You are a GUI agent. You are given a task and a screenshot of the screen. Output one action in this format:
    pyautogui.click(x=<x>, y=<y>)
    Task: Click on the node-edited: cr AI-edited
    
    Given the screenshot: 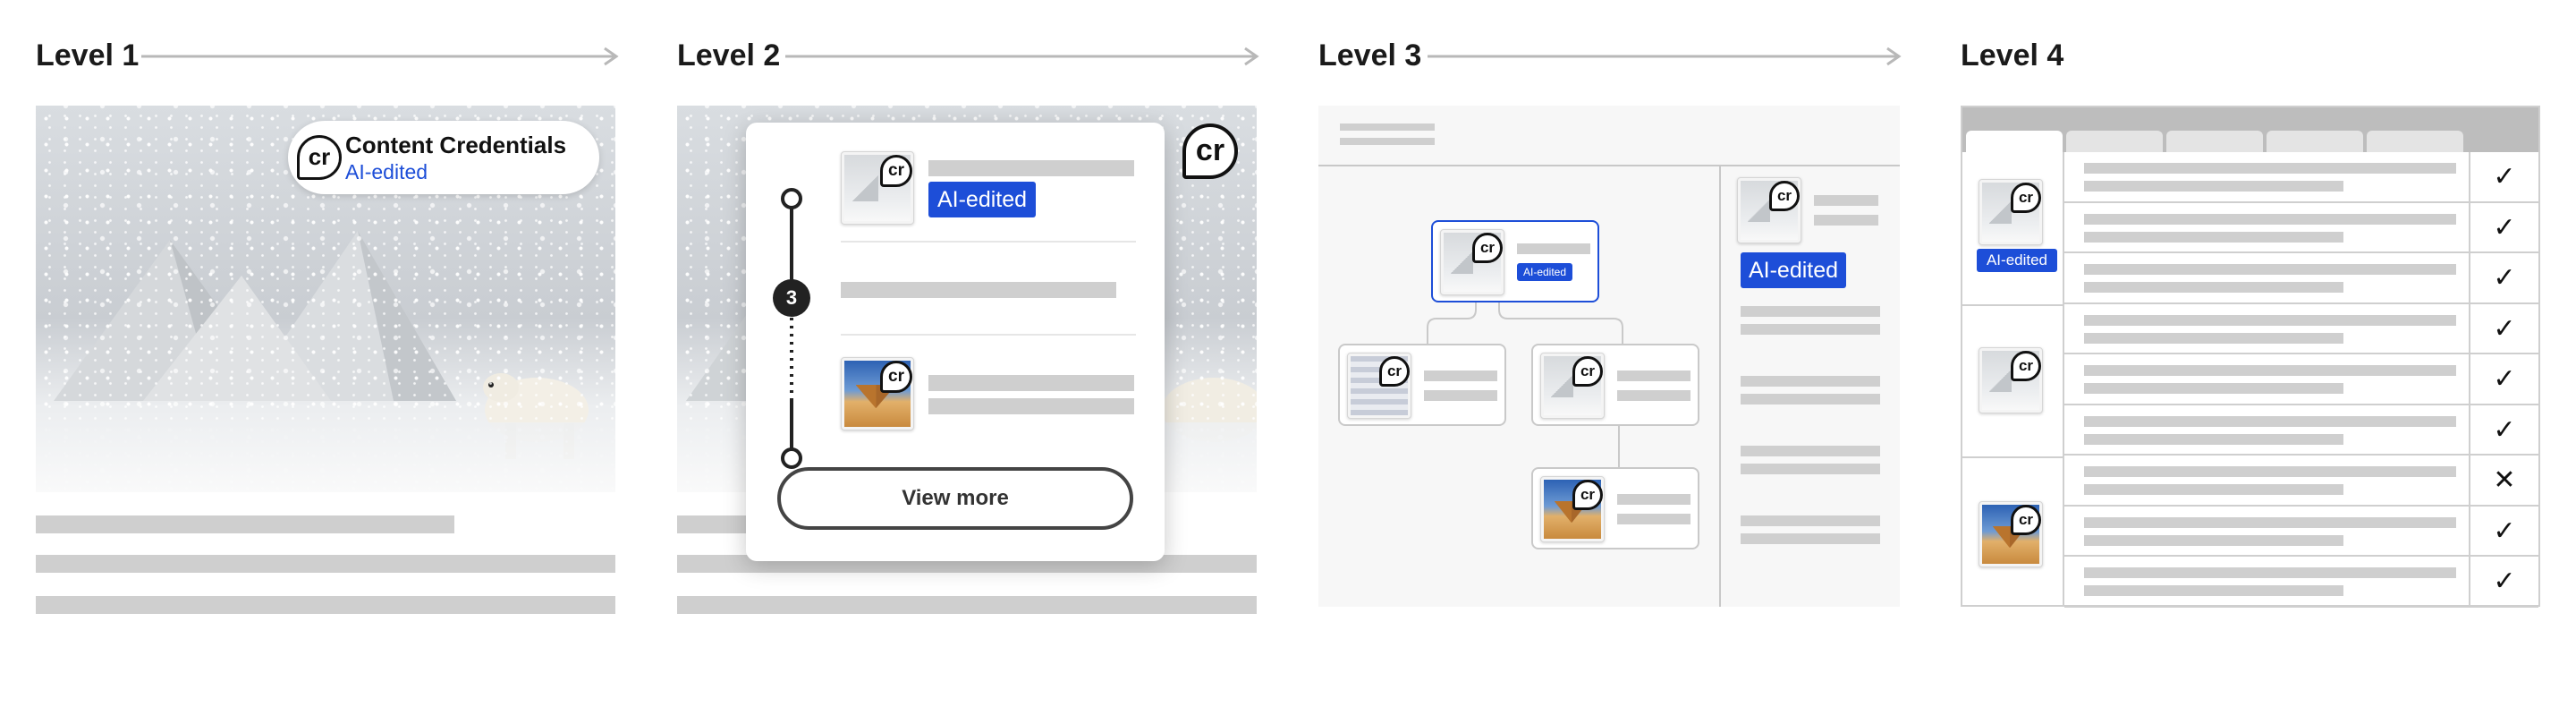 What is the action you would take?
    pyautogui.click(x=1515, y=261)
    